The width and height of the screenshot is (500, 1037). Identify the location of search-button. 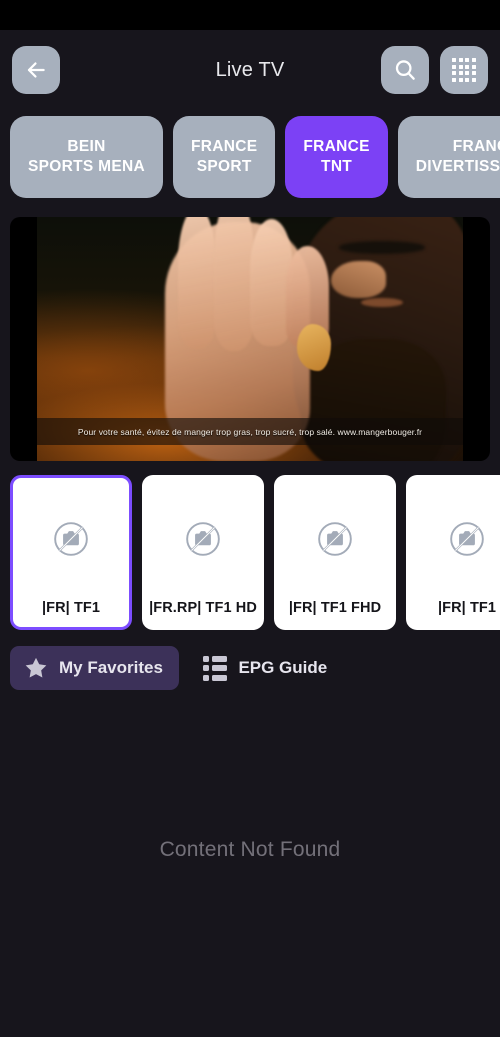
(405, 70).